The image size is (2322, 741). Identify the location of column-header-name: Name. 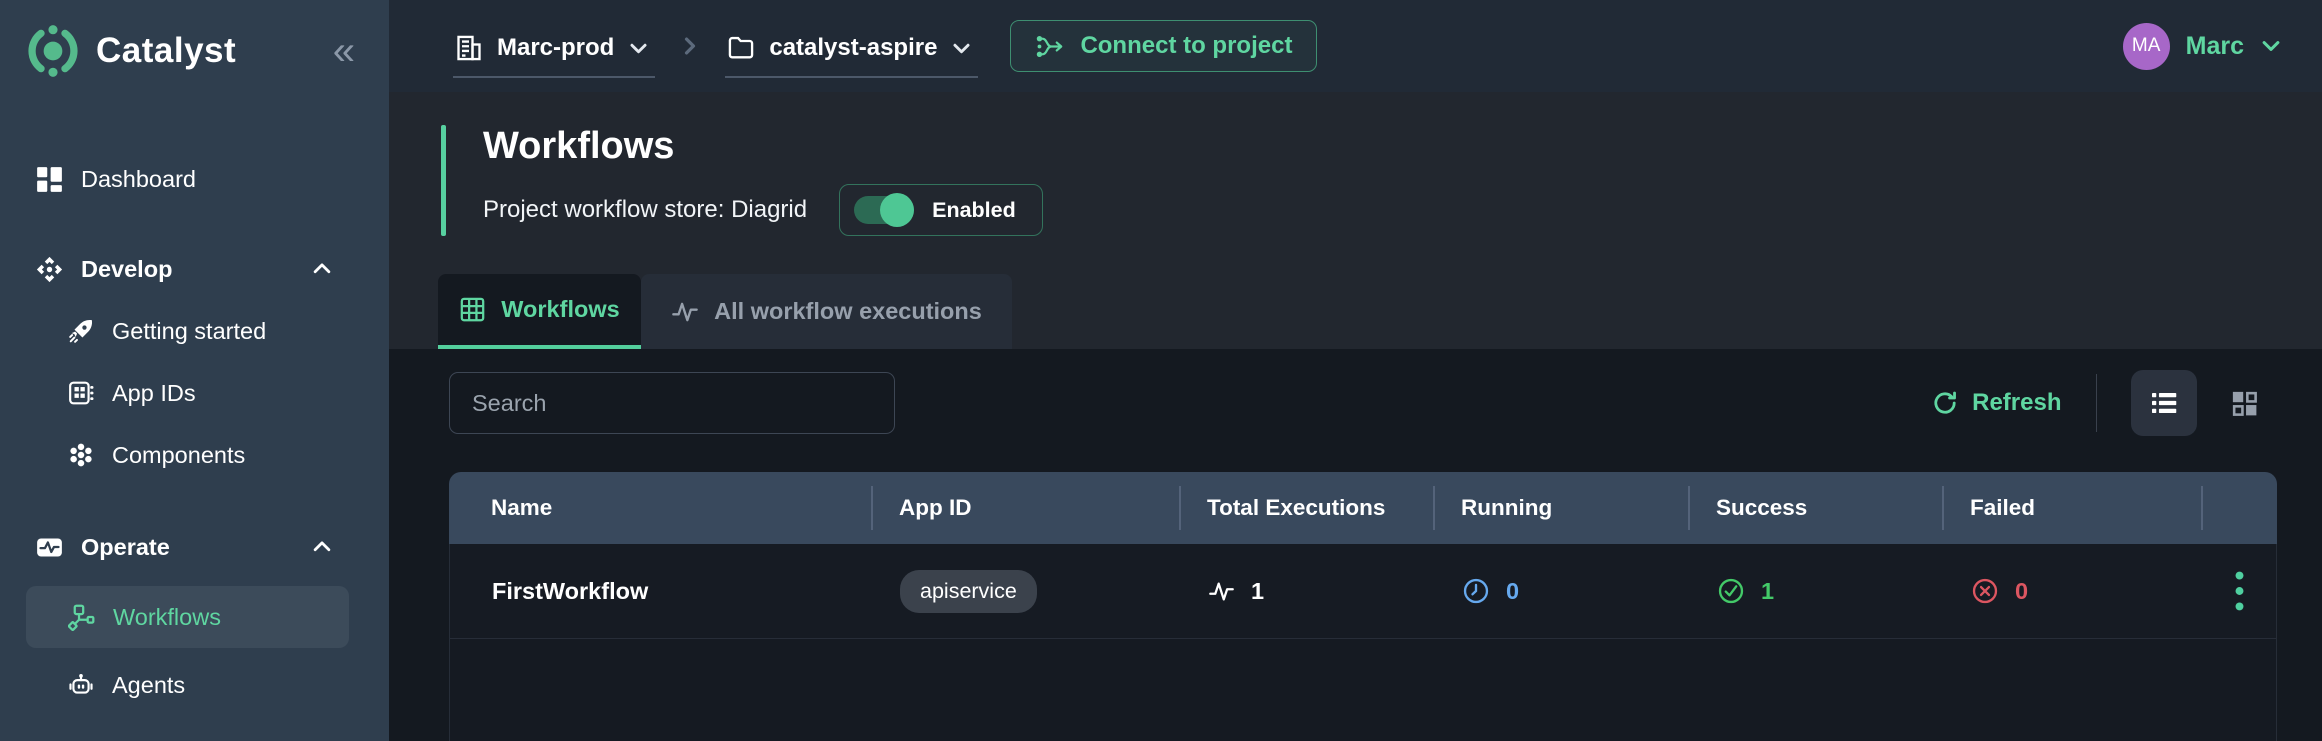
(522, 507).